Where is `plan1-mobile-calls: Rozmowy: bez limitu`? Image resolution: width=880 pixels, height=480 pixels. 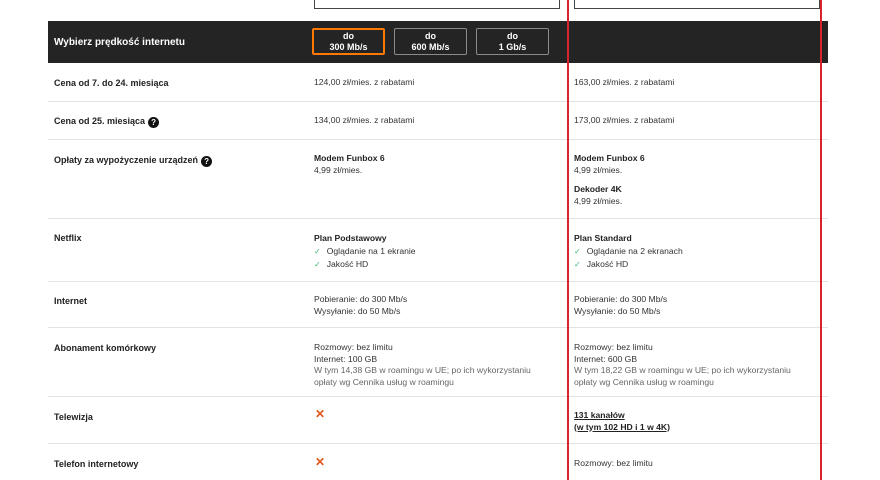
plan1-mobile-calls: Rozmowy: bez limitu is located at coordinates (353, 347).